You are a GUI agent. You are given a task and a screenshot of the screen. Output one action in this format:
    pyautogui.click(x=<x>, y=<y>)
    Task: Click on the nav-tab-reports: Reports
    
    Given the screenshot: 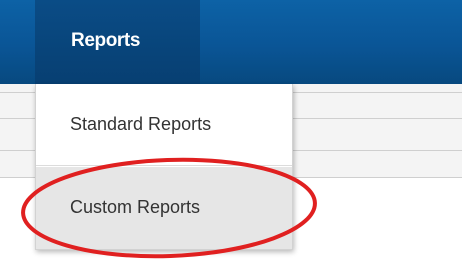 What is the action you would take?
    pyautogui.click(x=117, y=42)
    